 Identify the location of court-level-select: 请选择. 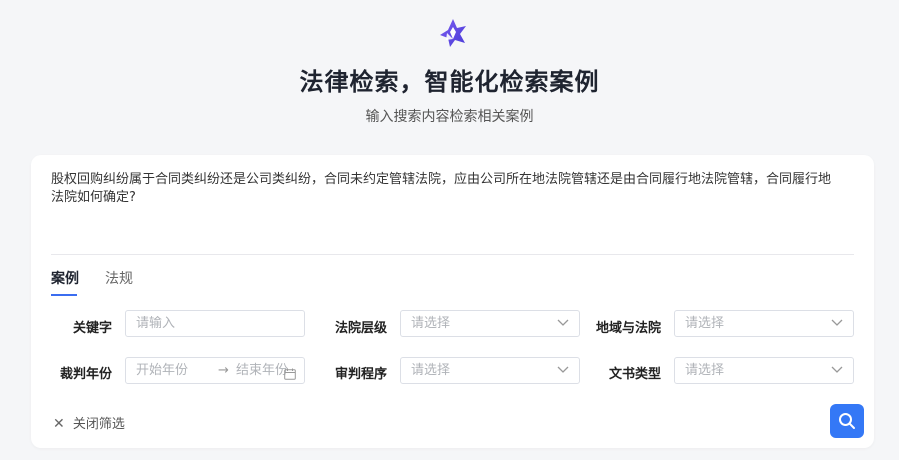
(490, 323).